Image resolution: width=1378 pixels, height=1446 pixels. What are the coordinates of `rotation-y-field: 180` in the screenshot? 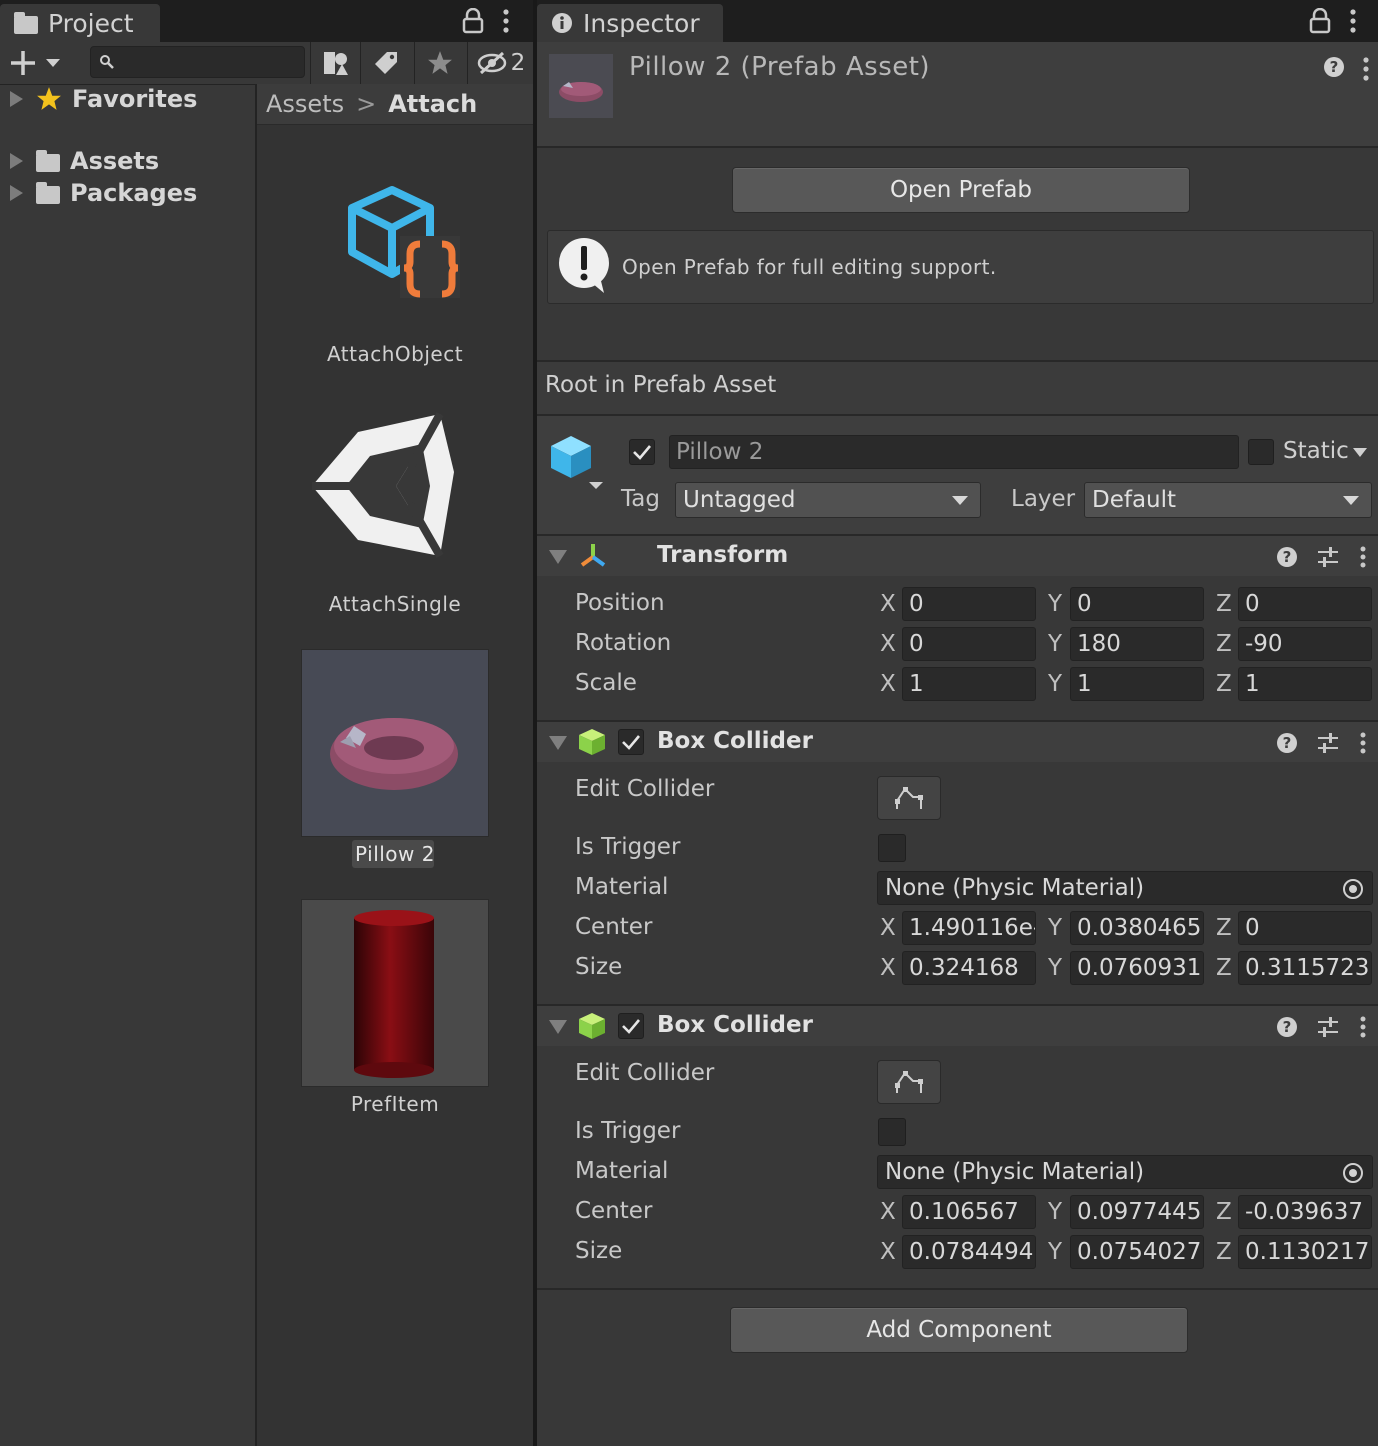 It's located at (1137, 644).